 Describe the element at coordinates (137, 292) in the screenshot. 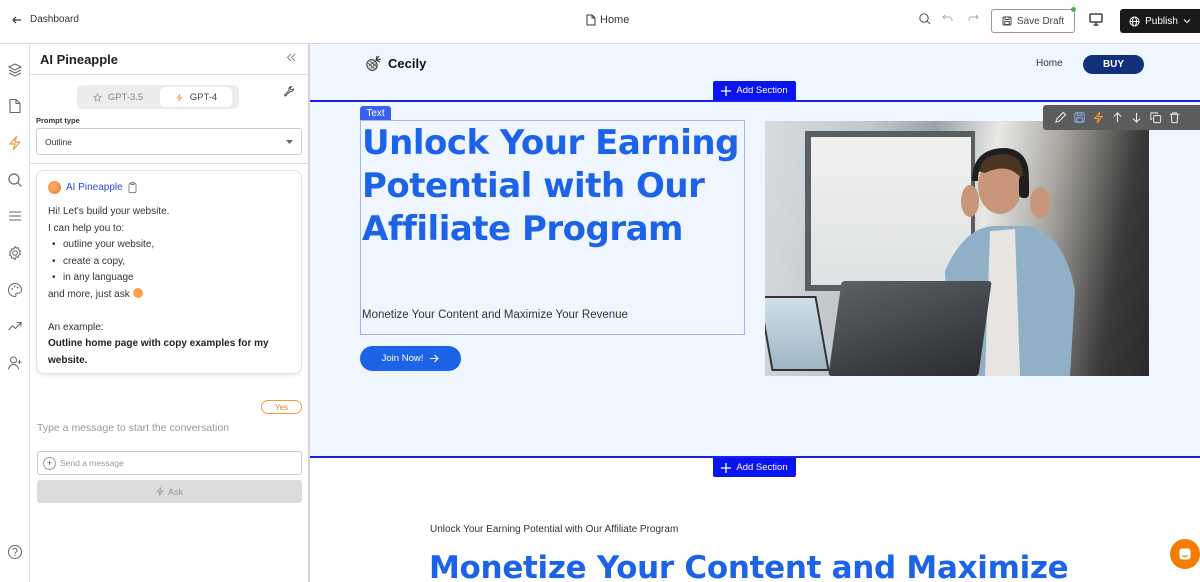

I see `grin-emoji-icon` at that location.